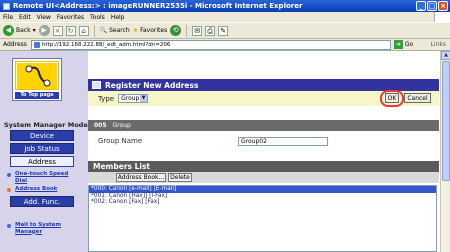 Image resolution: width=450 pixels, height=252 pixels. Describe the element at coordinates (6, 6) in the screenshot. I see `ie-app-icon` at that location.